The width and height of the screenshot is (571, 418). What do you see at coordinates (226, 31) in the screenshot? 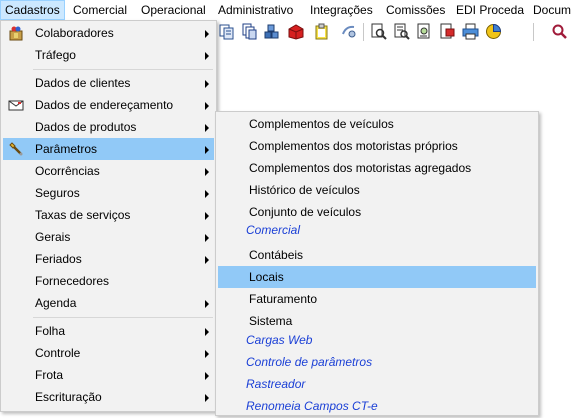
I see `document-copy-icon` at bounding box center [226, 31].